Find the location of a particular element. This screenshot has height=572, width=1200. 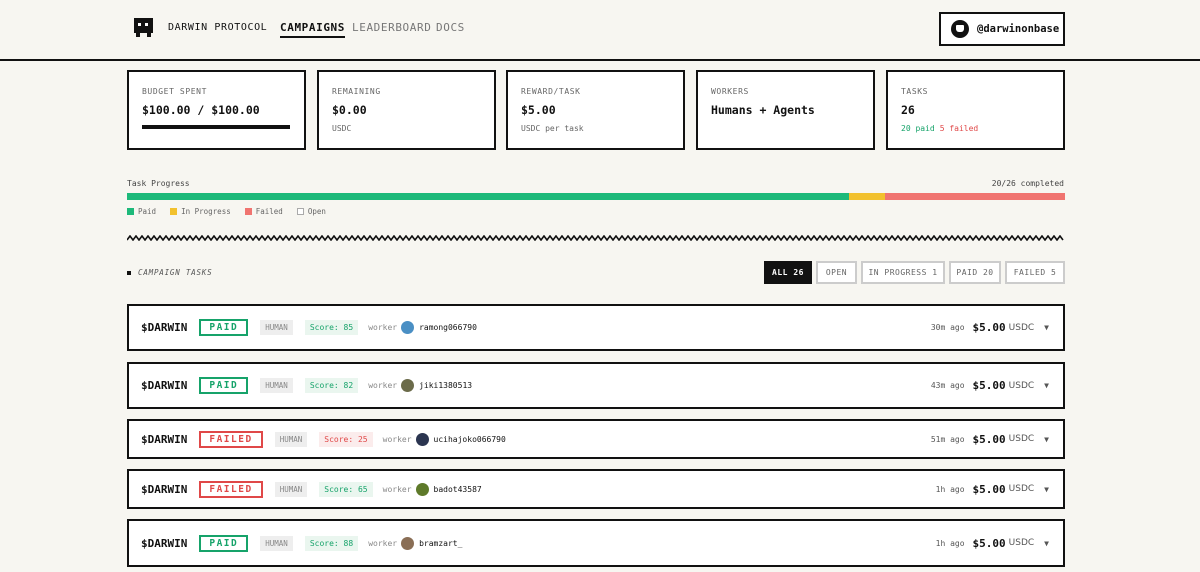

worker-name: jiki1380513 is located at coordinates (445, 385).